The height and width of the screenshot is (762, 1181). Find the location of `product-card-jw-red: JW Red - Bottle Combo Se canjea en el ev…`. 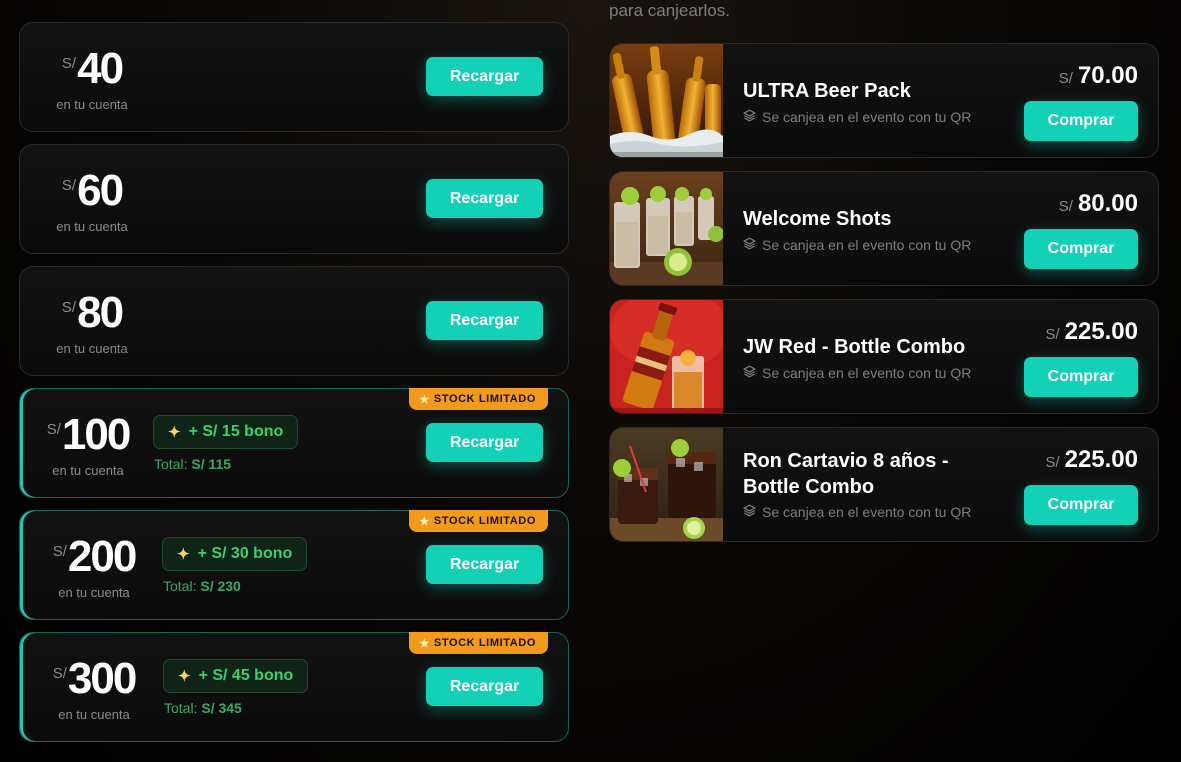

product-card-jw-red: JW Red - Bottle Combo Se canjea en el ev… is located at coordinates (884, 356).